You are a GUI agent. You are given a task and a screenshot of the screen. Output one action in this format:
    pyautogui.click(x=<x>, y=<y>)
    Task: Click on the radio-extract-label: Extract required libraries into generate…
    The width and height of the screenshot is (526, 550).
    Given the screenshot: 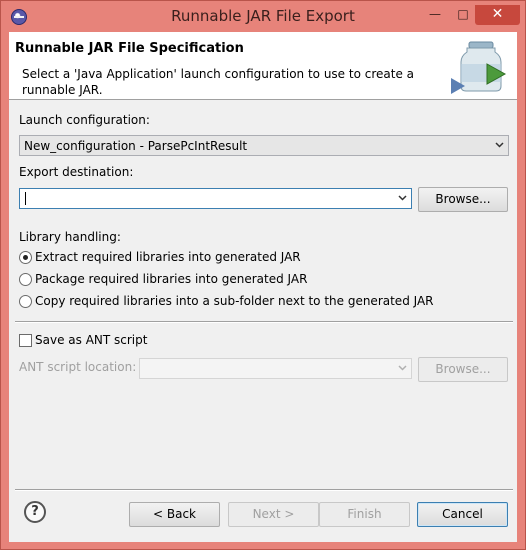 What is the action you would take?
    pyautogui.click(x=168, y=257)
    